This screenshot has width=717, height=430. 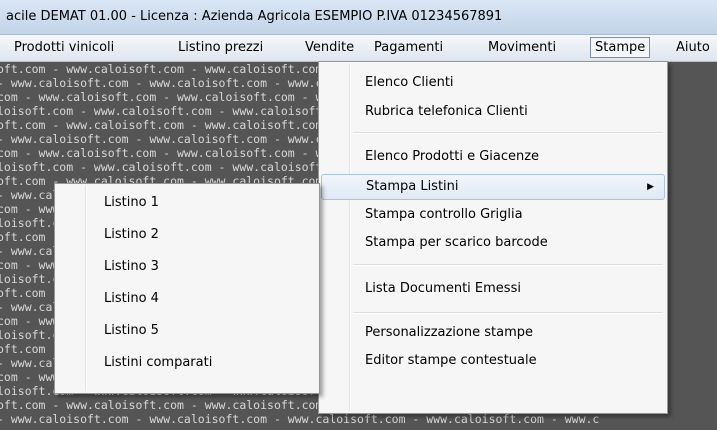 What do you see at coordinates (187, 299) in the screenshot?
I see `submenu-item-listino-4: Listino 4` at bounding box center [187, 299].